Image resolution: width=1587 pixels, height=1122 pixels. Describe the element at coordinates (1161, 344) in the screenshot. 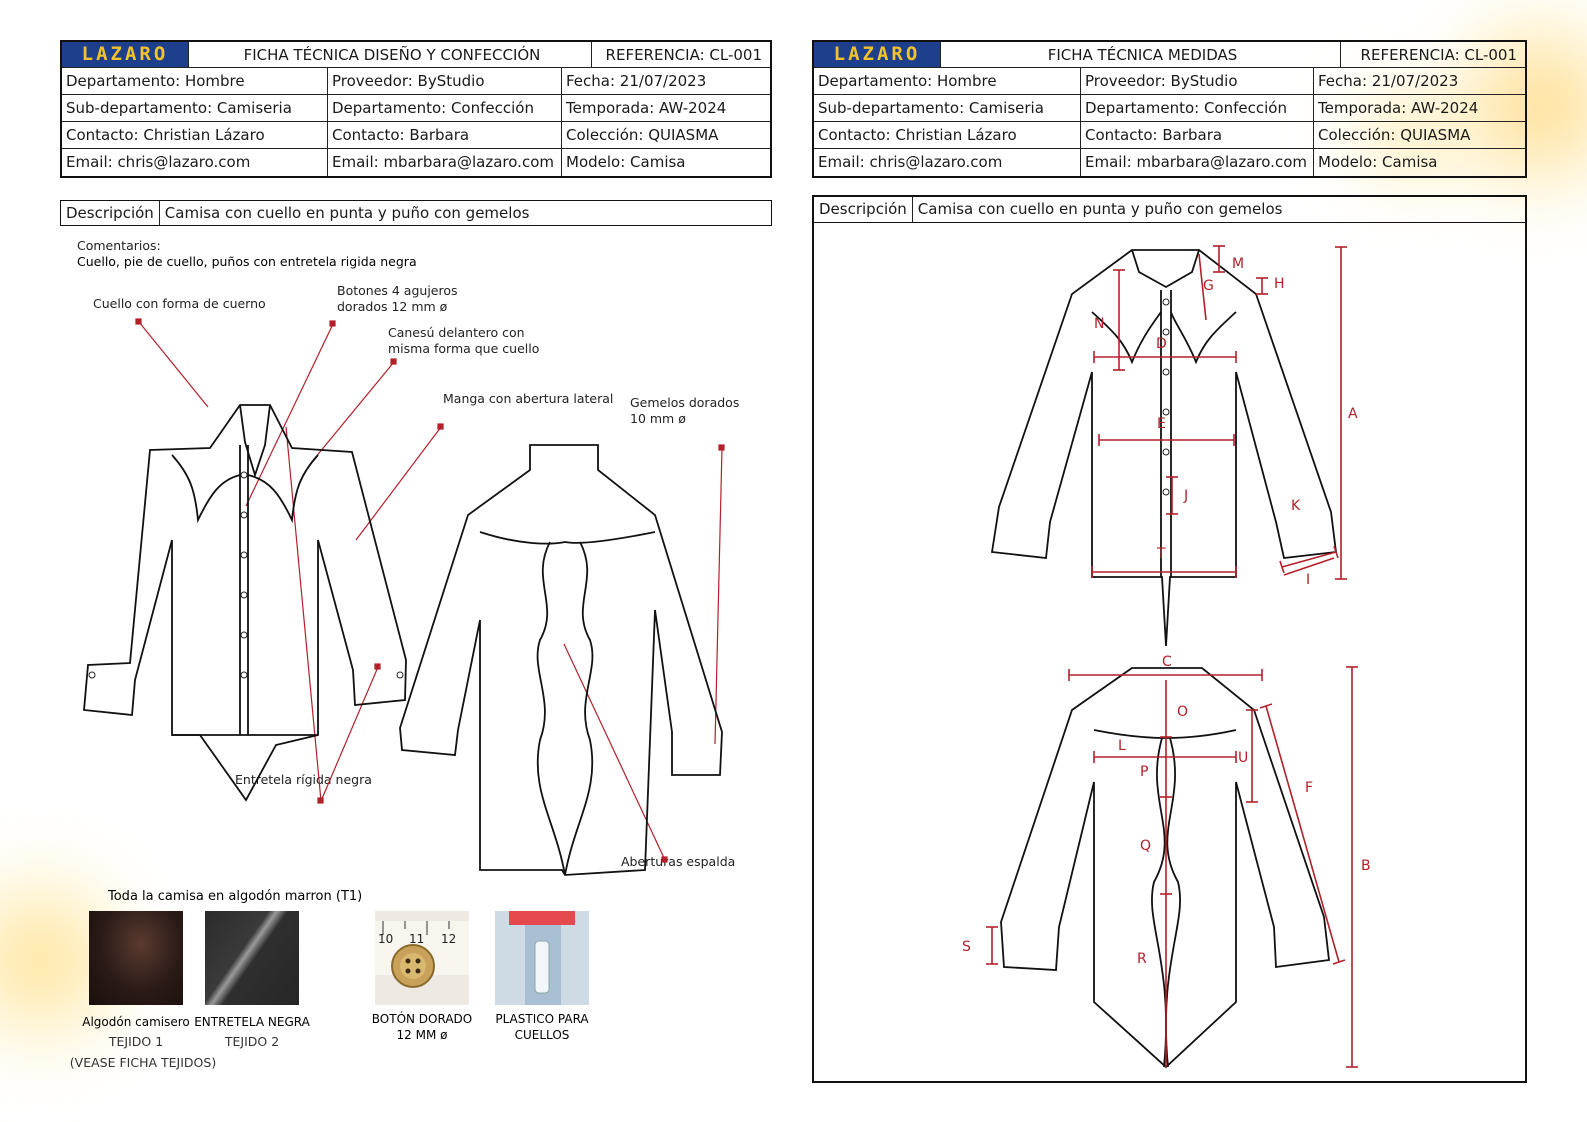

I see `measure-label-D: D` at that location.